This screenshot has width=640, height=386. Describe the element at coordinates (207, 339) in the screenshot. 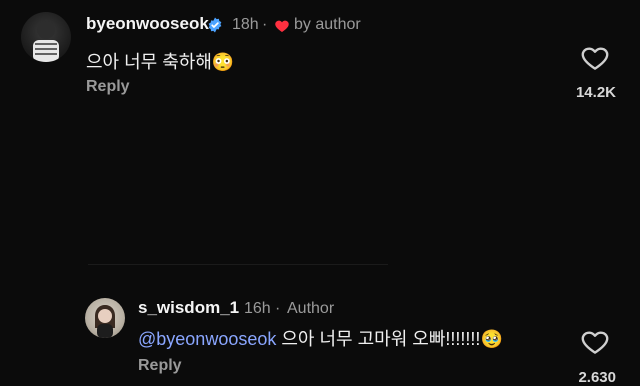

I see `mention-link: @byeonwooseok` at that location.